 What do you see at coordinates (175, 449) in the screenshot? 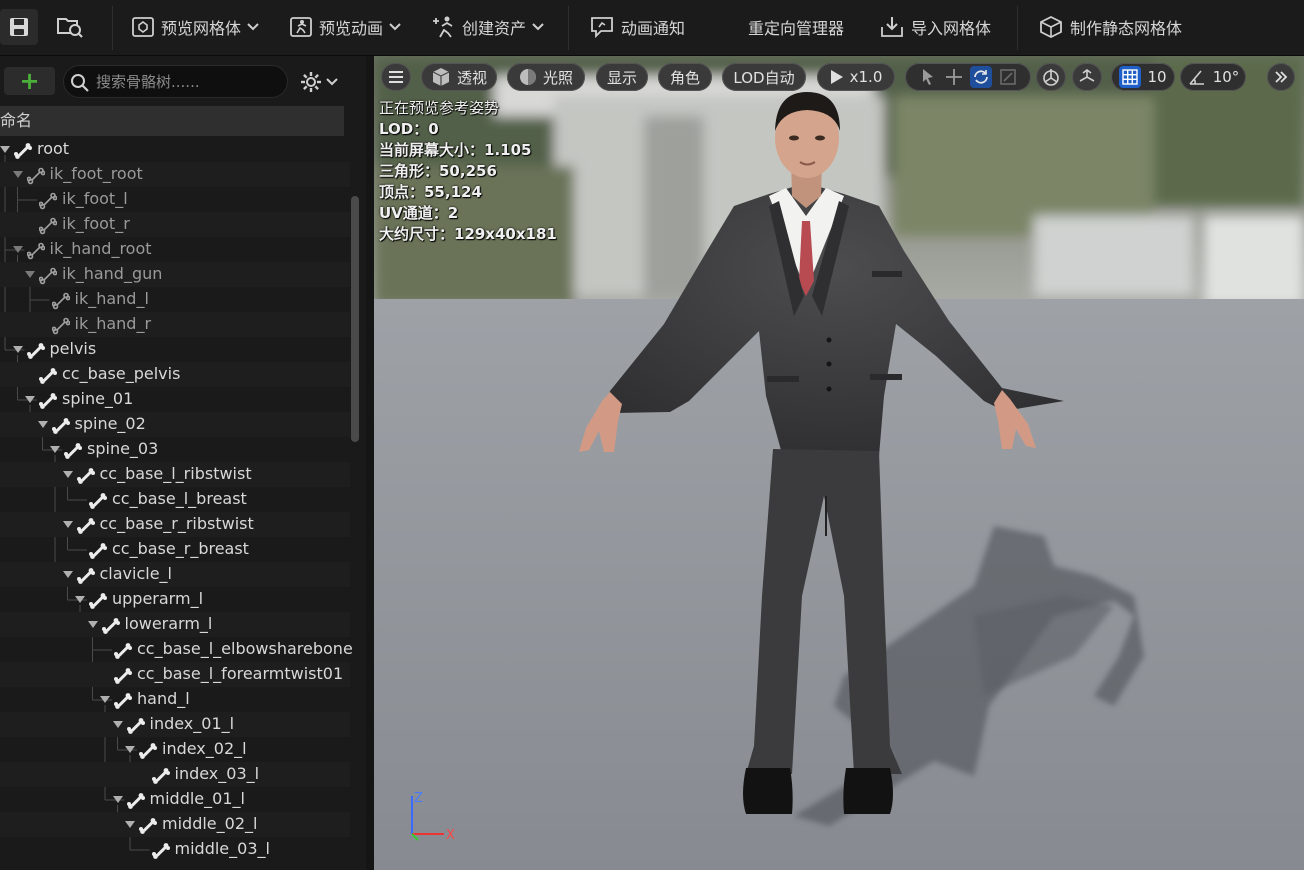
I see `bone-row: spine_03` at bounding box center [175, 449].